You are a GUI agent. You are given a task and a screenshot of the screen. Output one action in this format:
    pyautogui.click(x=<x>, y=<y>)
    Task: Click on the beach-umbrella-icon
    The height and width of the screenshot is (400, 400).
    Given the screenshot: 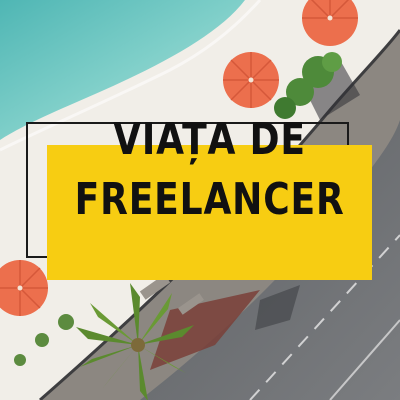 What is the action you would take?
    pyautogui.click(x=251, y=80)
    